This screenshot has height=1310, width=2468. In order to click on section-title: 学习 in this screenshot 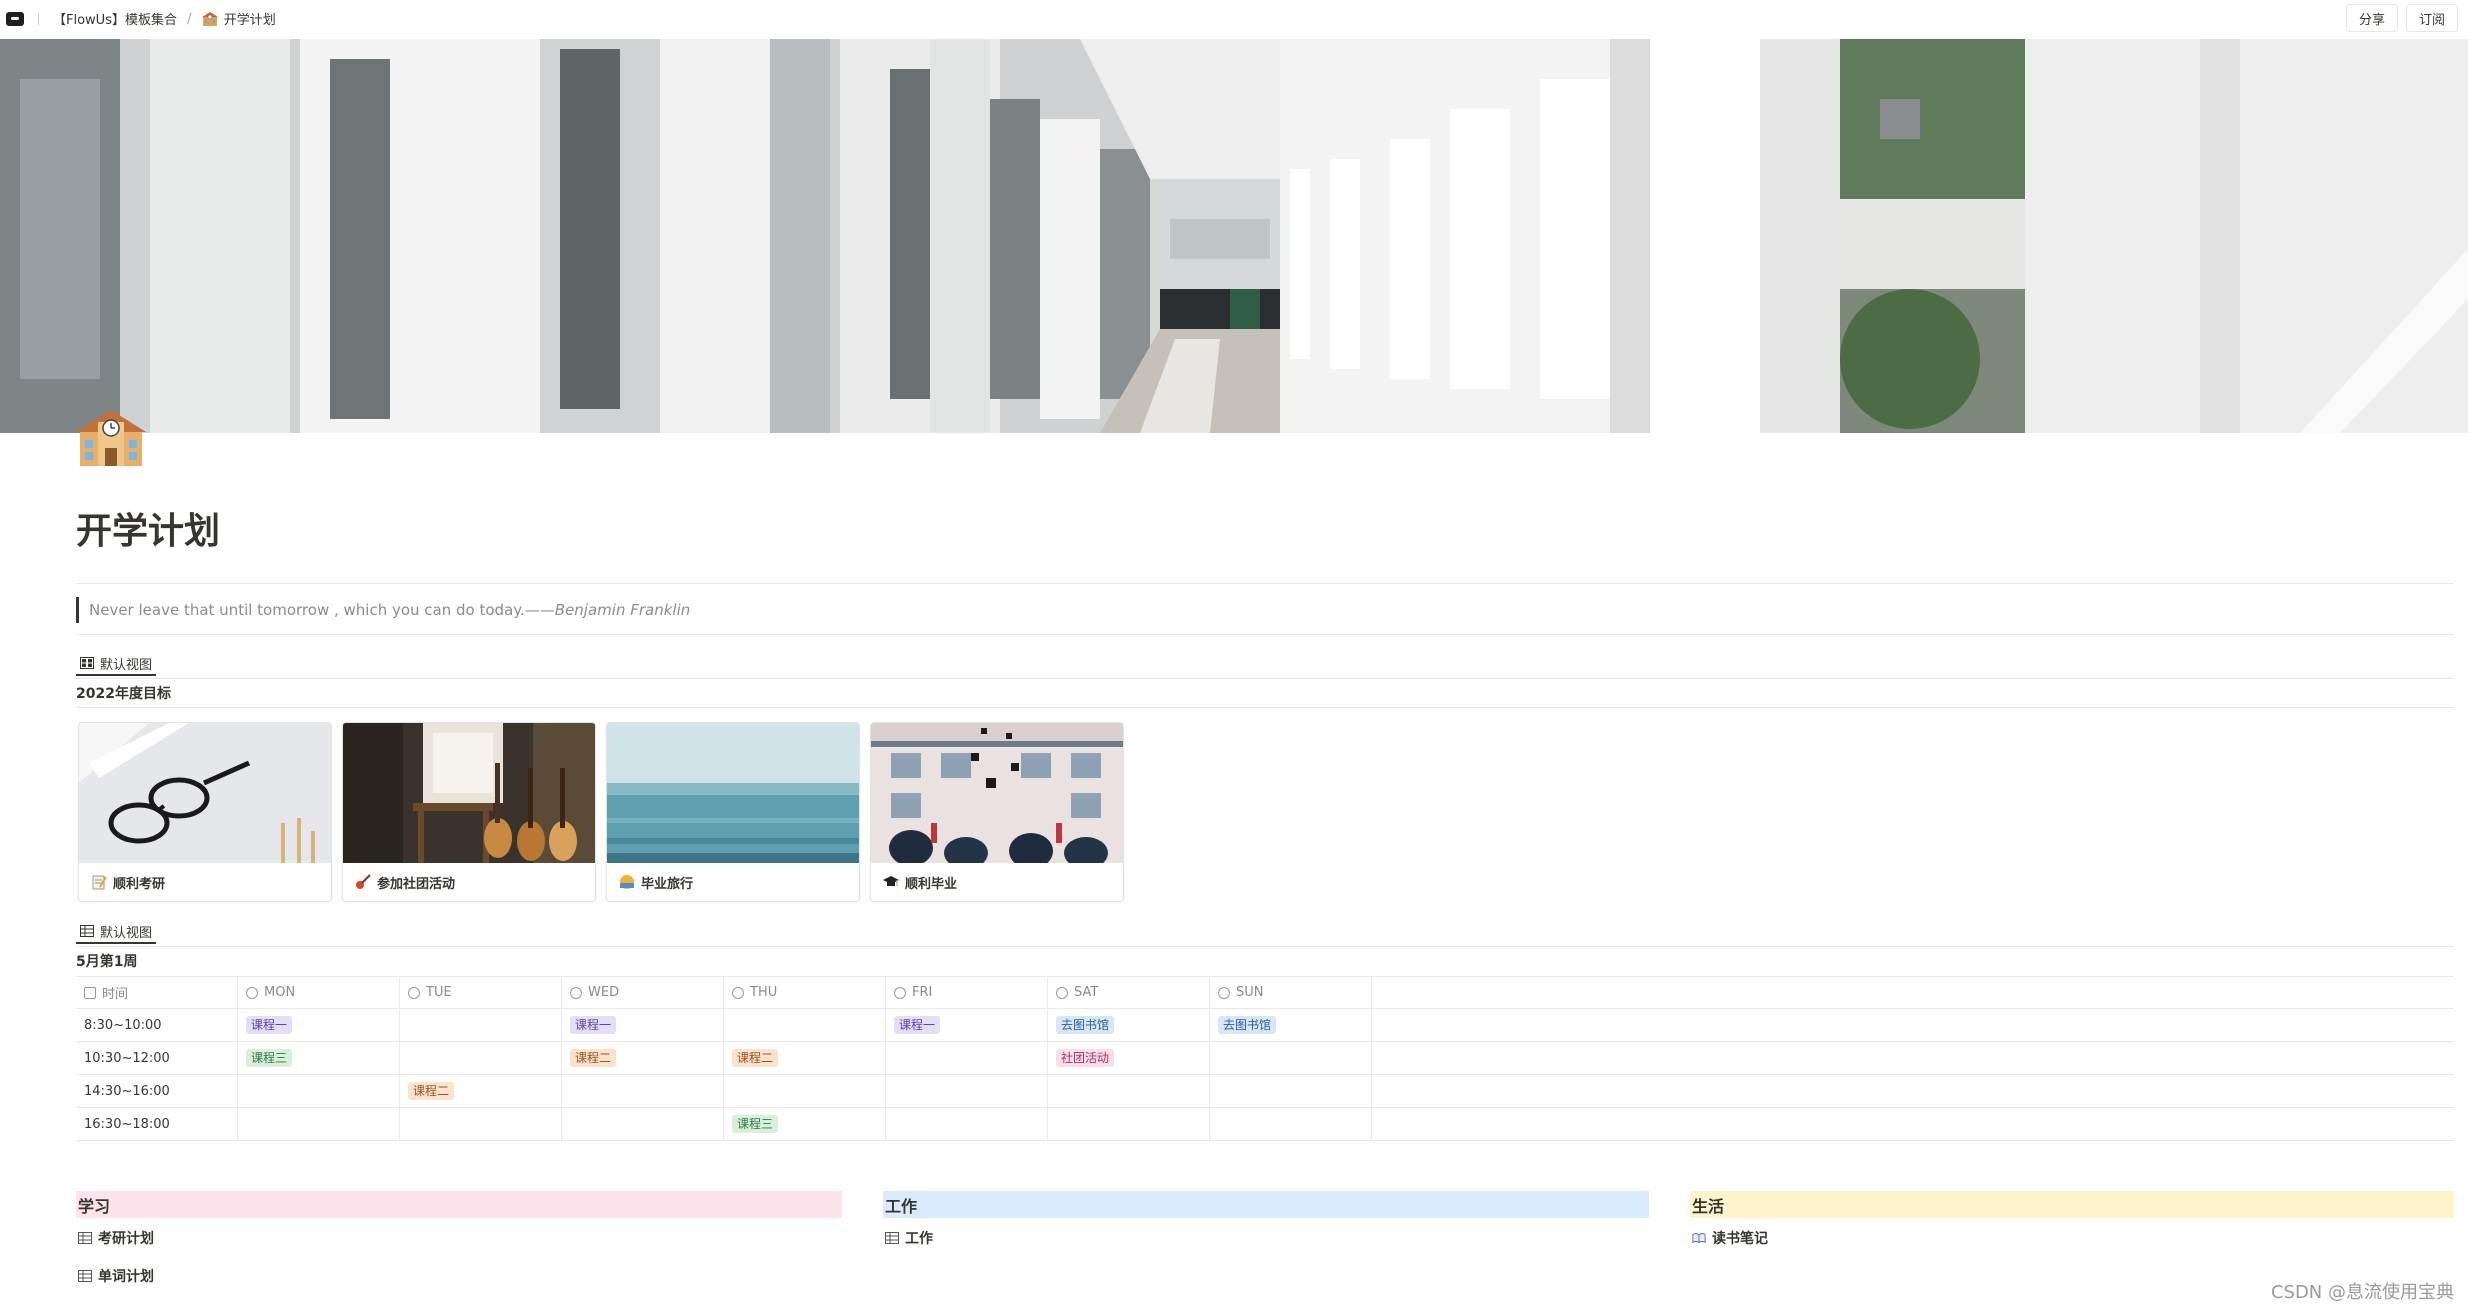, I will do `click(94, 1206)`.